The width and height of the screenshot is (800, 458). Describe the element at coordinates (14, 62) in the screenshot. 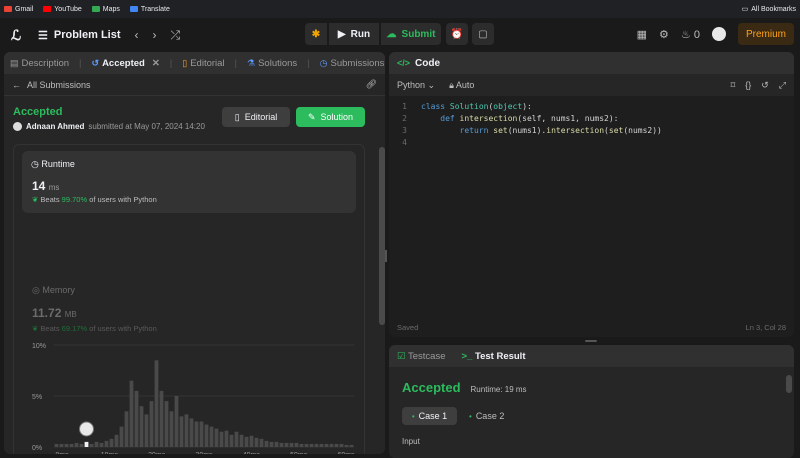

I see `description-icon: ▤` at that location.